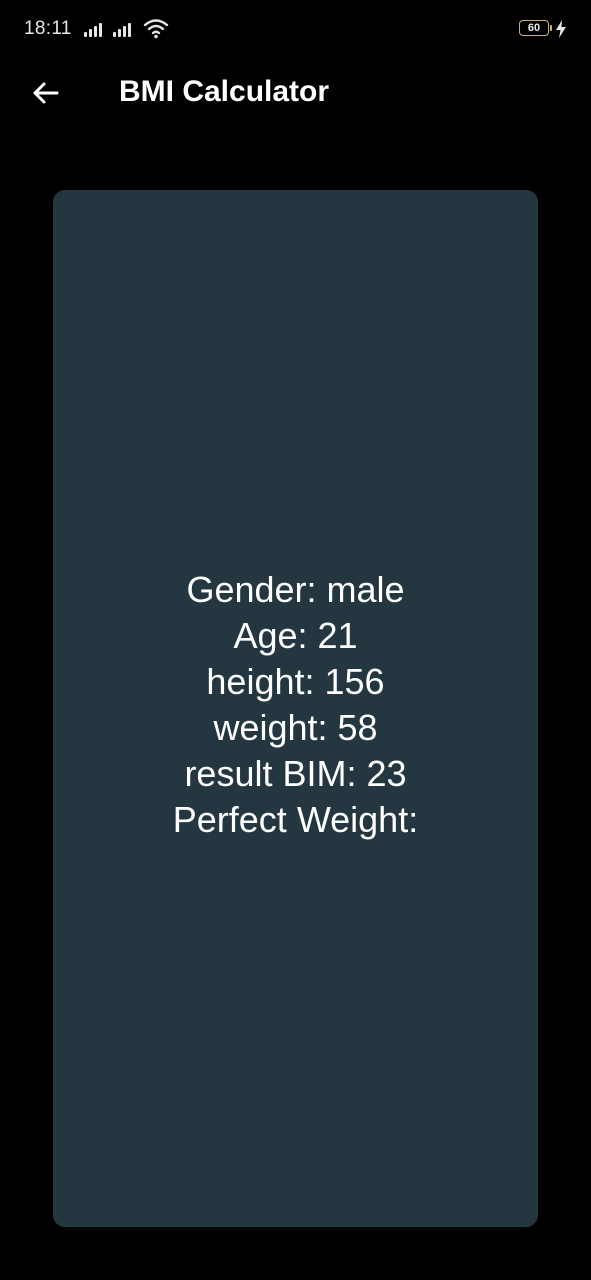  I want to click on weight-text: weight: 58, so click(295, 727).